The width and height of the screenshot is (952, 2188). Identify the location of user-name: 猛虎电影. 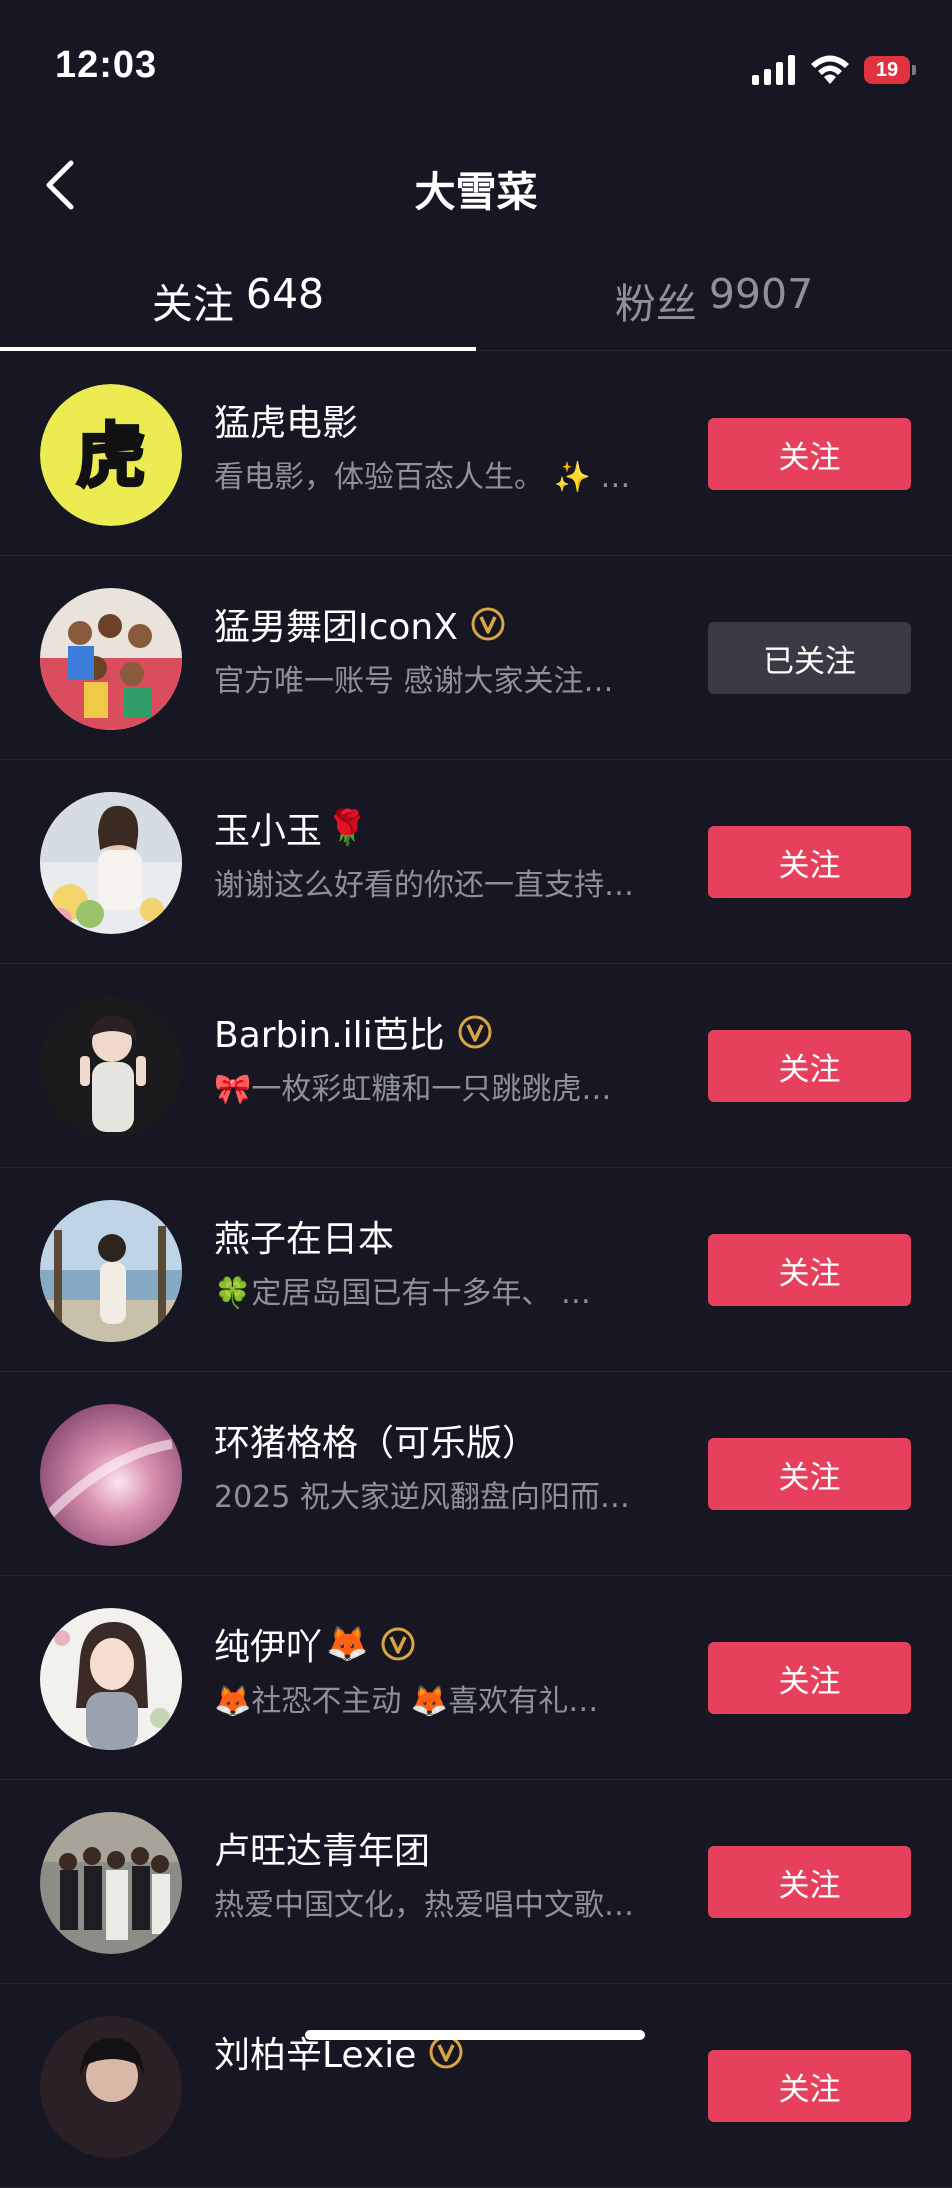
(449, 420).